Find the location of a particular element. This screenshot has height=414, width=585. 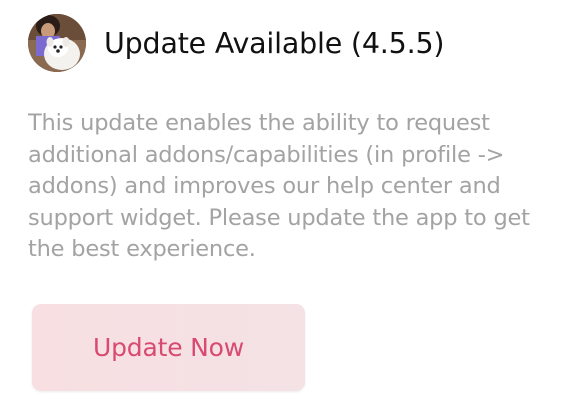

avatar is located at coordinates (57, 43).